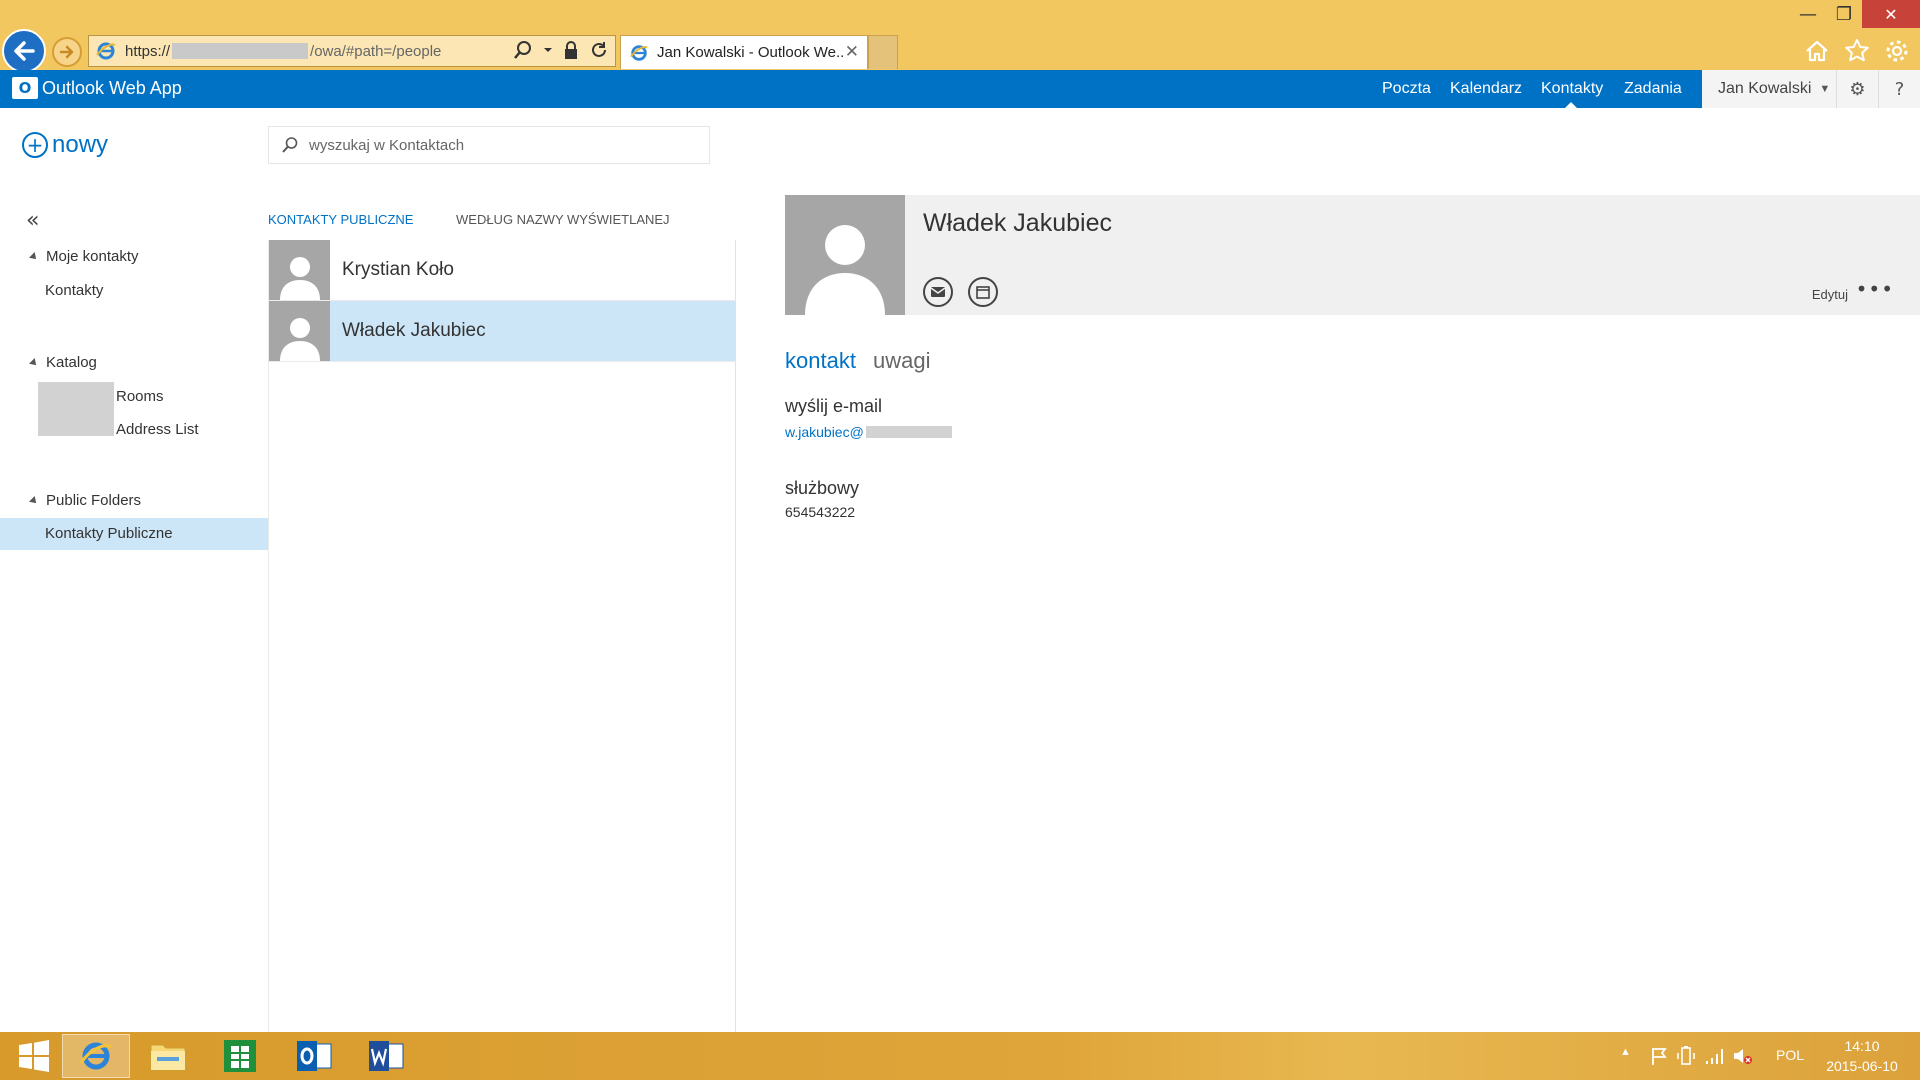 Image resolution: width=1920 pixels, height=1080 pixels. I want to click on contact-search-box, so click(489, 145).